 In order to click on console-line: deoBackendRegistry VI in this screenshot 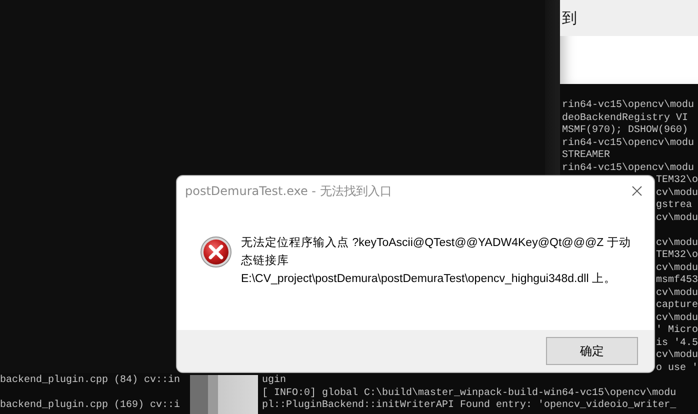, I will do `click(625, 118)`.